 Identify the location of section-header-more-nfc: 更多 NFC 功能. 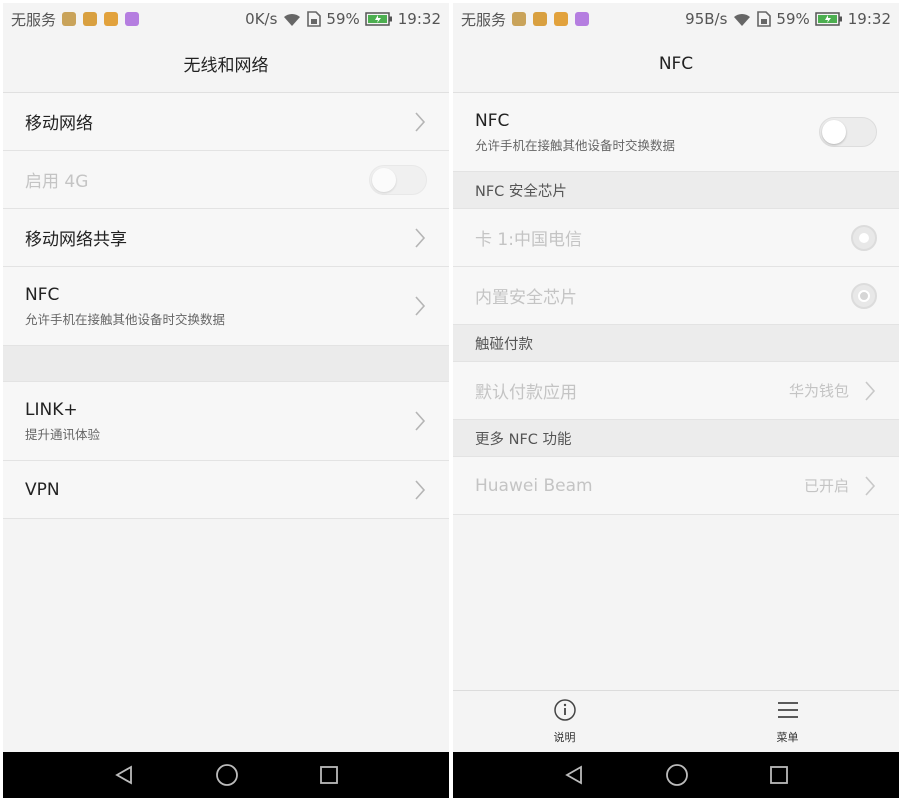
(676, 438).